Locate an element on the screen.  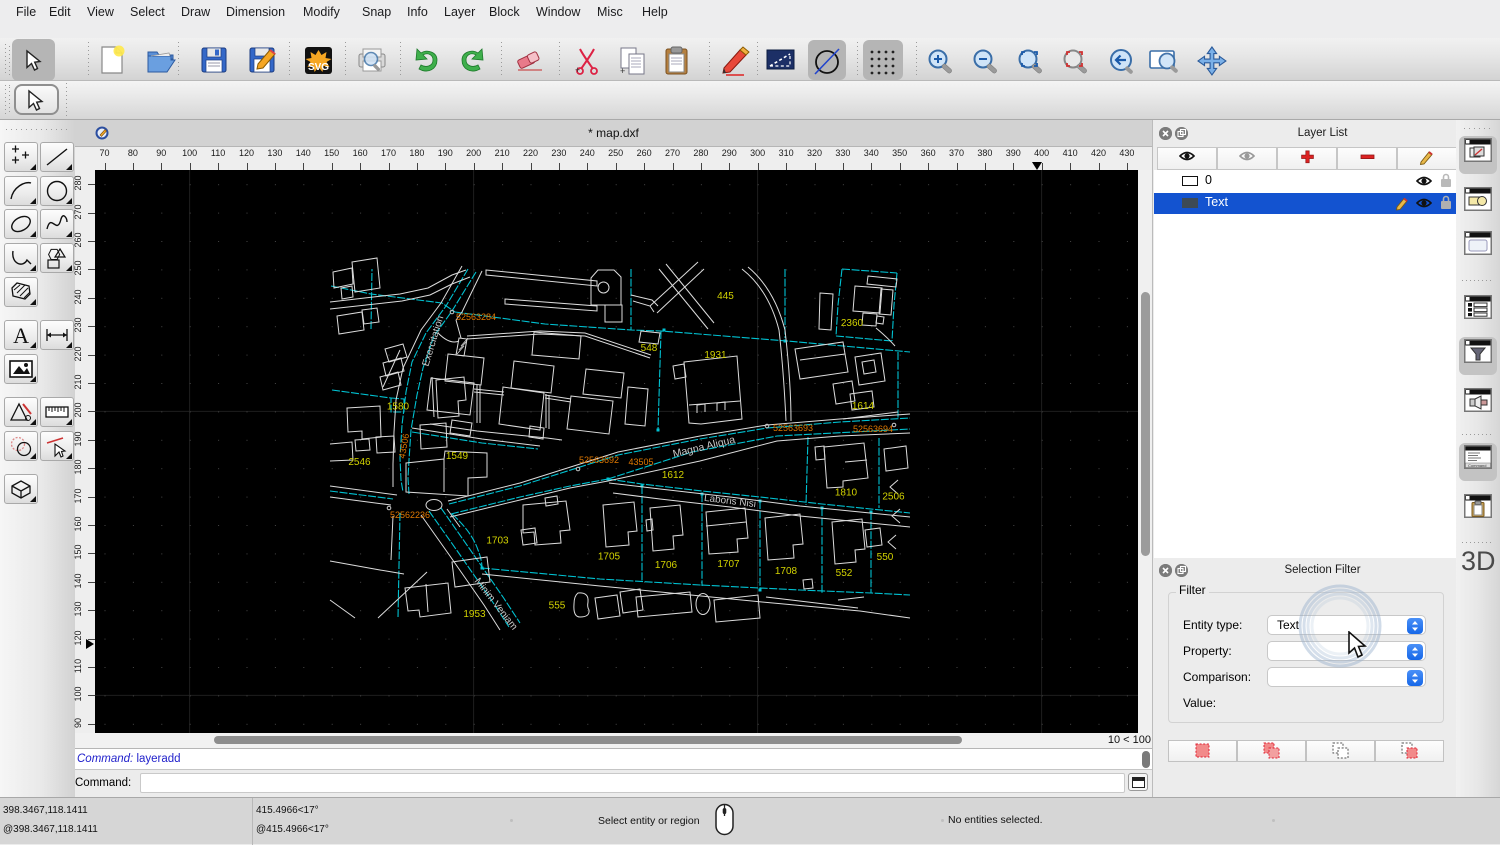
svg-text: 1705 is located at coordinates (609, 557).